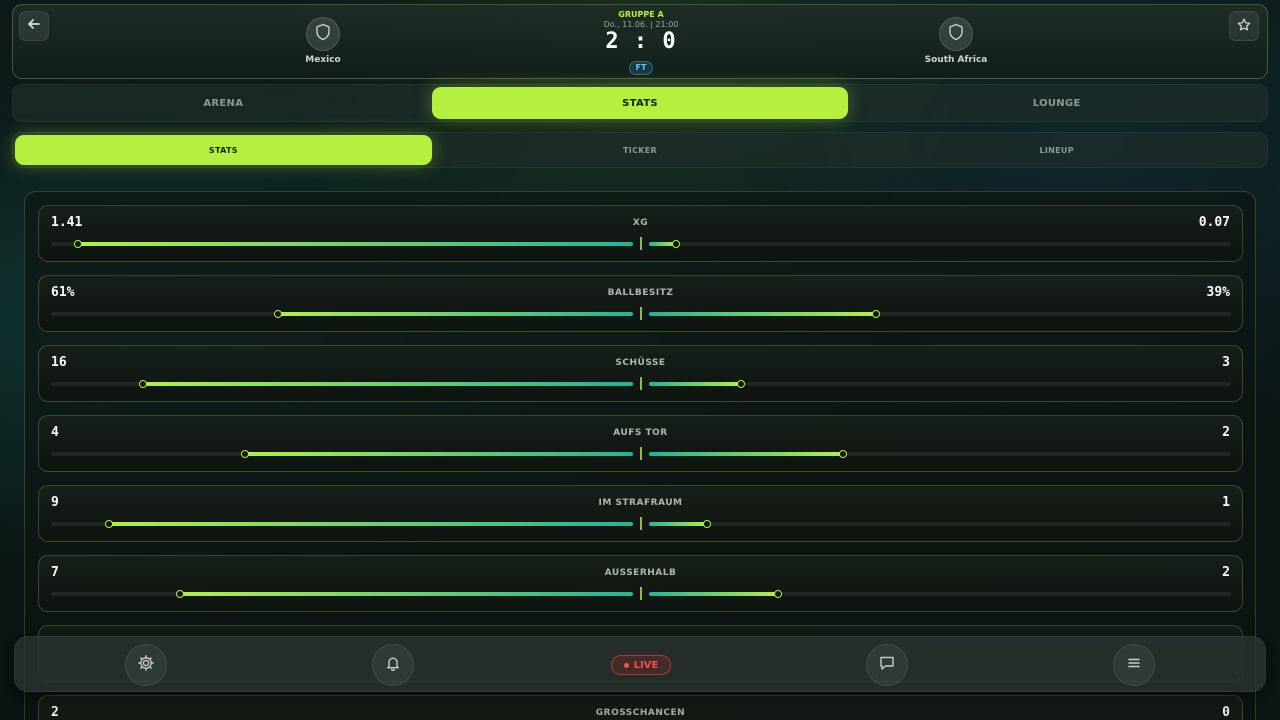 The image size is (1280, 720). I want to click on main-tabs: ARENA STATS LOUNGE, so click(640, 103).